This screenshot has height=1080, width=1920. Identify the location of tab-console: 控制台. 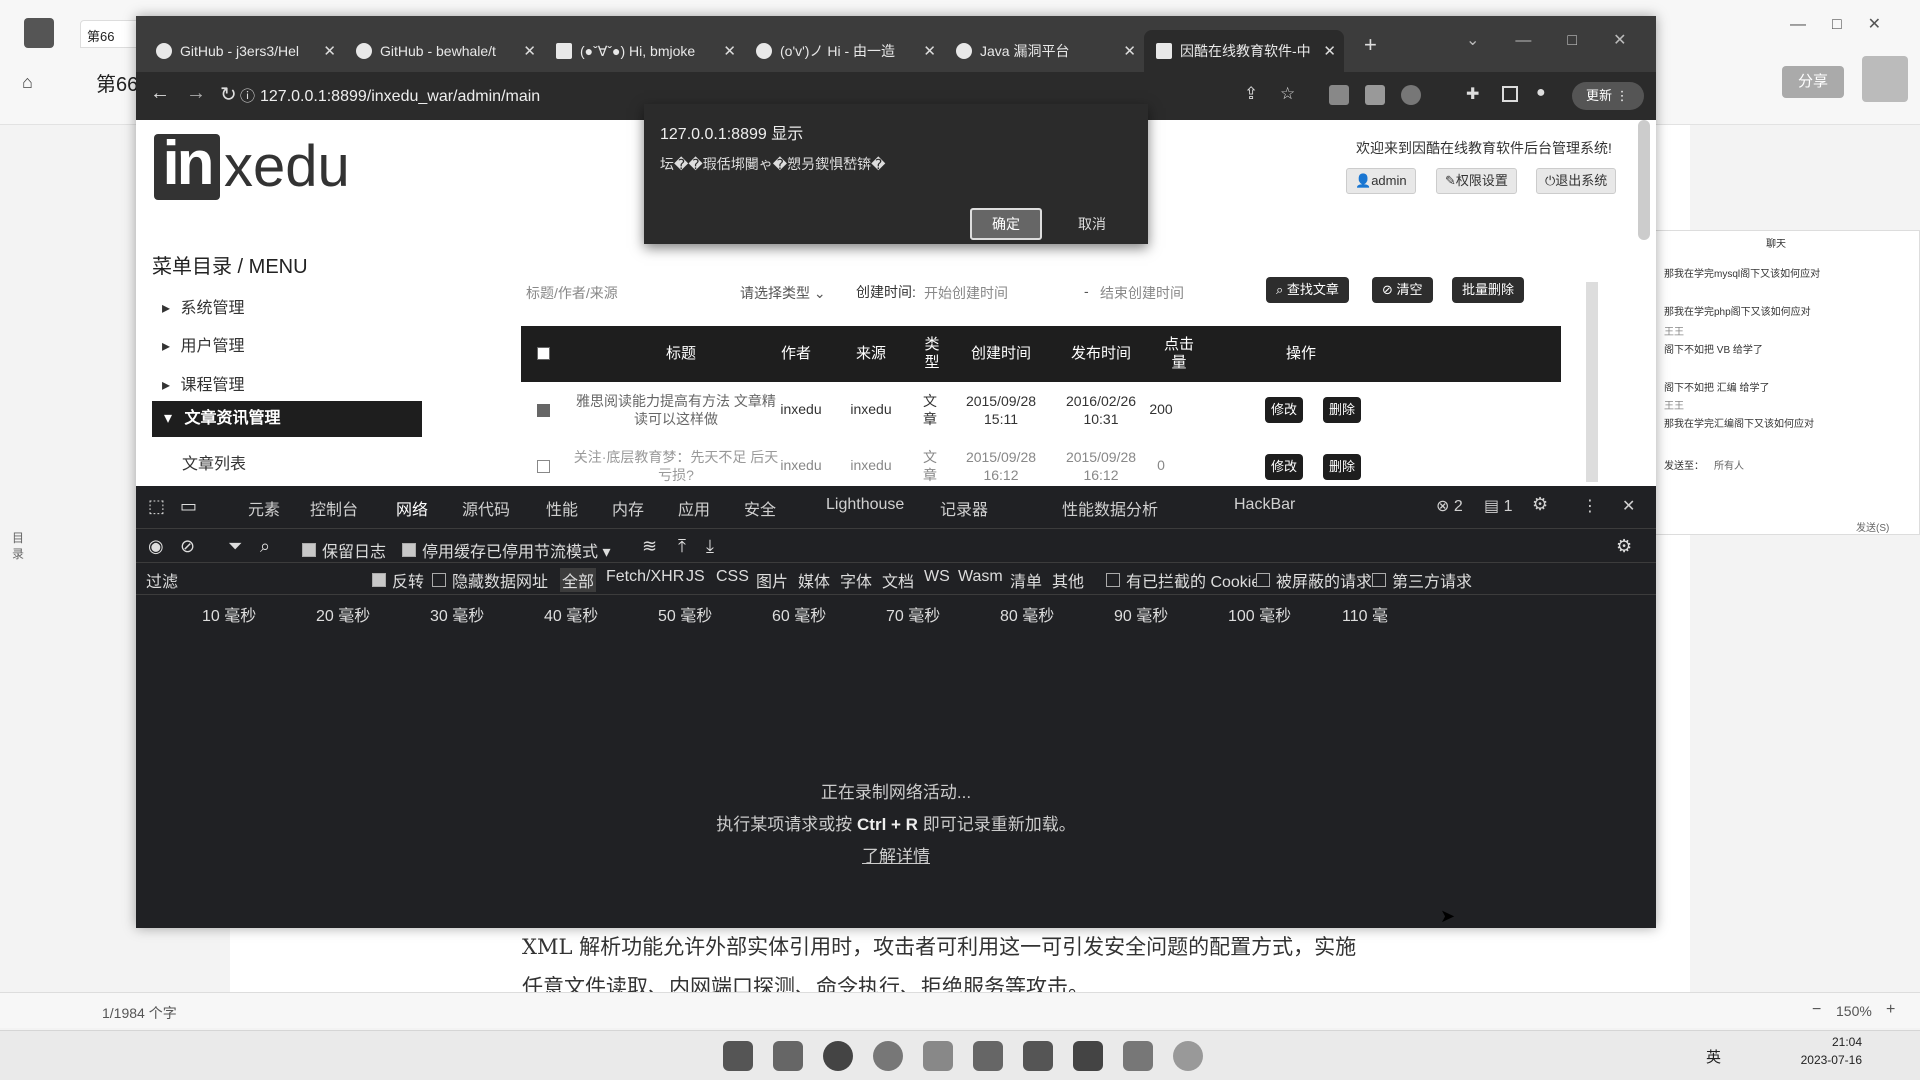
(334, 508).